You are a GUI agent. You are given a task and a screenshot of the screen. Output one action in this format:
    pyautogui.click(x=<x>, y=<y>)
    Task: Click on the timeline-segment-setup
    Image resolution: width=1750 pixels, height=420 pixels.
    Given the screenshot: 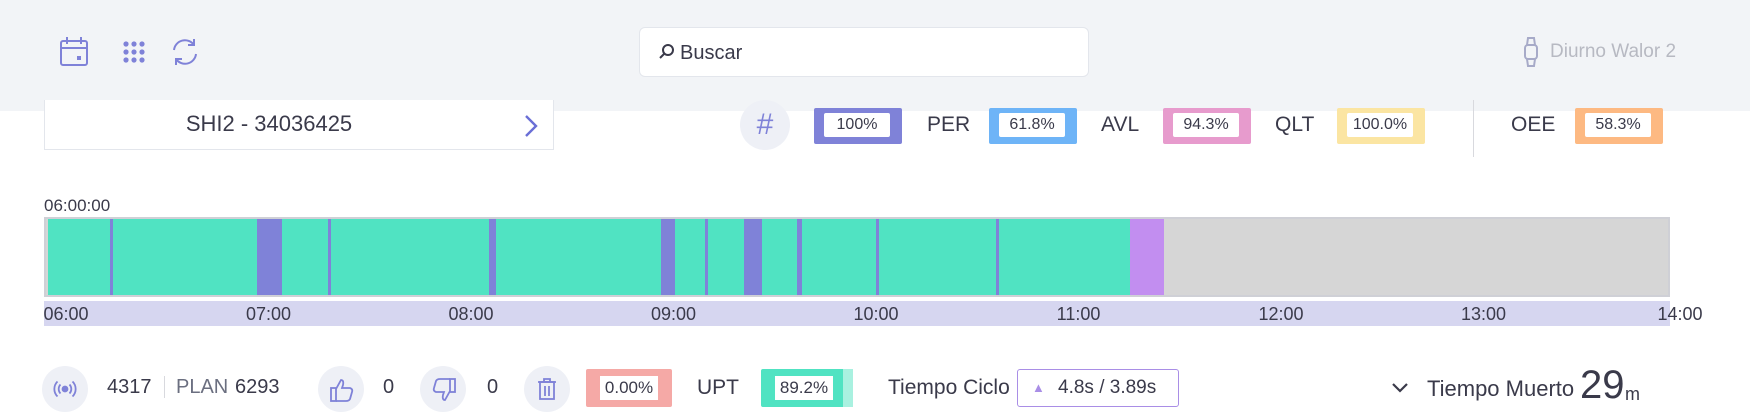 What is the action you would take?
    pyautogui.click(x=1147, y=257)
    